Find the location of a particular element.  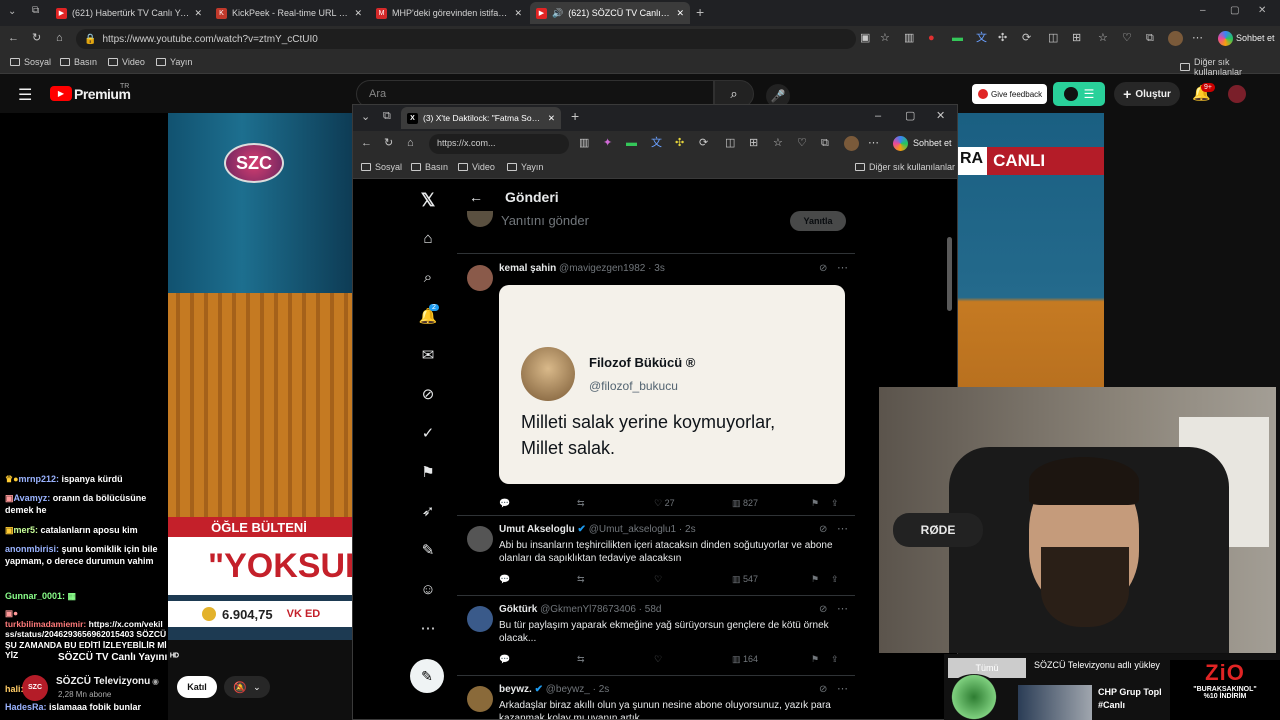

youtube-logo-icon: ▶ is located at coordinates (61, 93).